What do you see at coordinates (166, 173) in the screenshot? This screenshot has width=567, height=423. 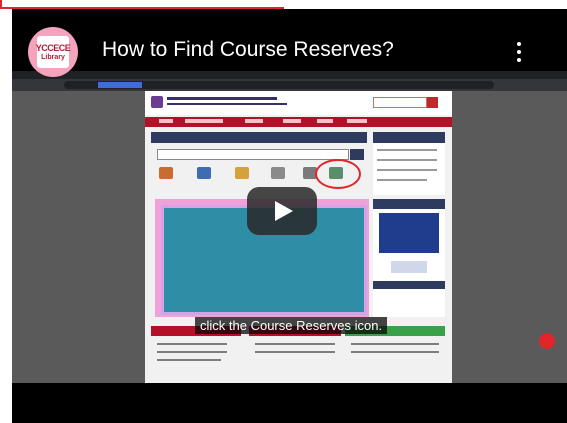 I see `account-icon` at bounding box center [166, 173].